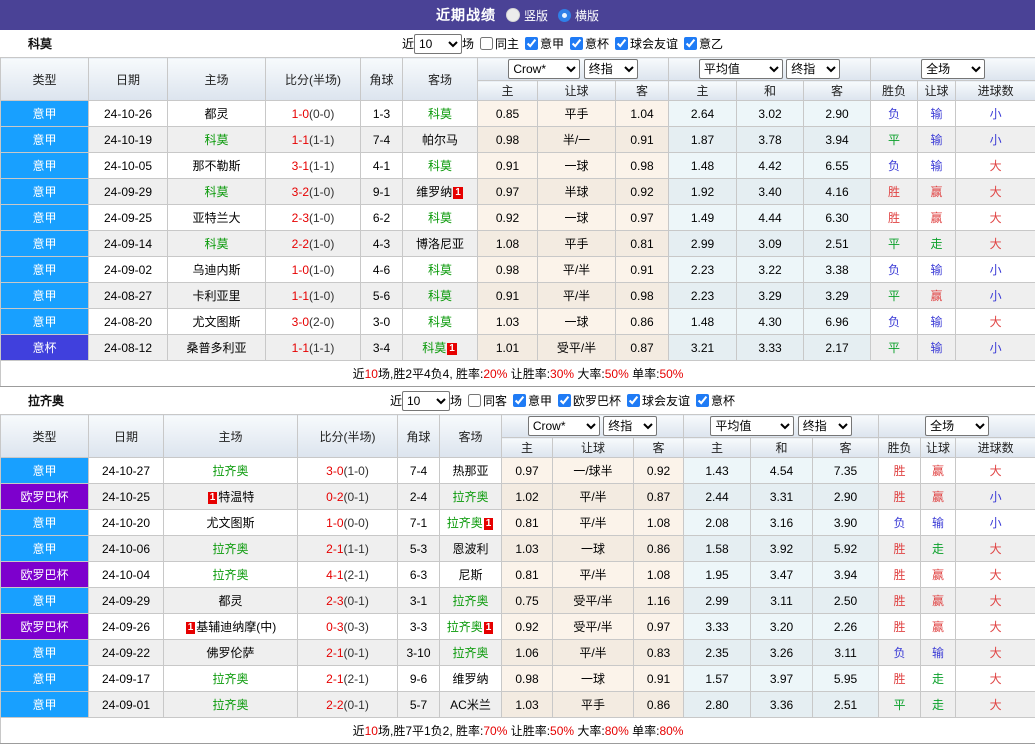 The width and height of the screenshot is (1035, 744). Describe the element at coordinates (717, 448) in the screenshot. I see `header-avg-home: 主` at that location.